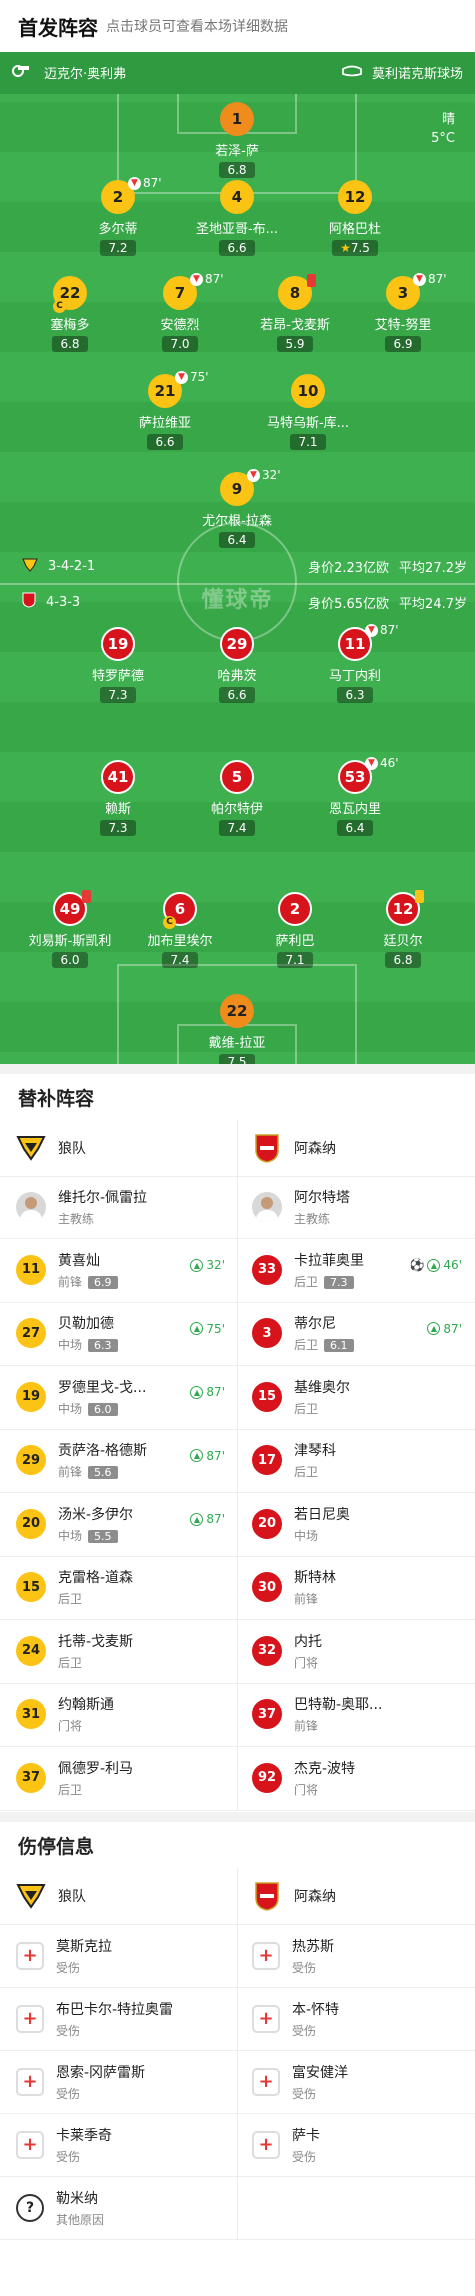 The image size is (475, 2296). I want to click on player-marker: ▼ 32' 9 尤尔根-拉森 6.4, so click(237, 508).